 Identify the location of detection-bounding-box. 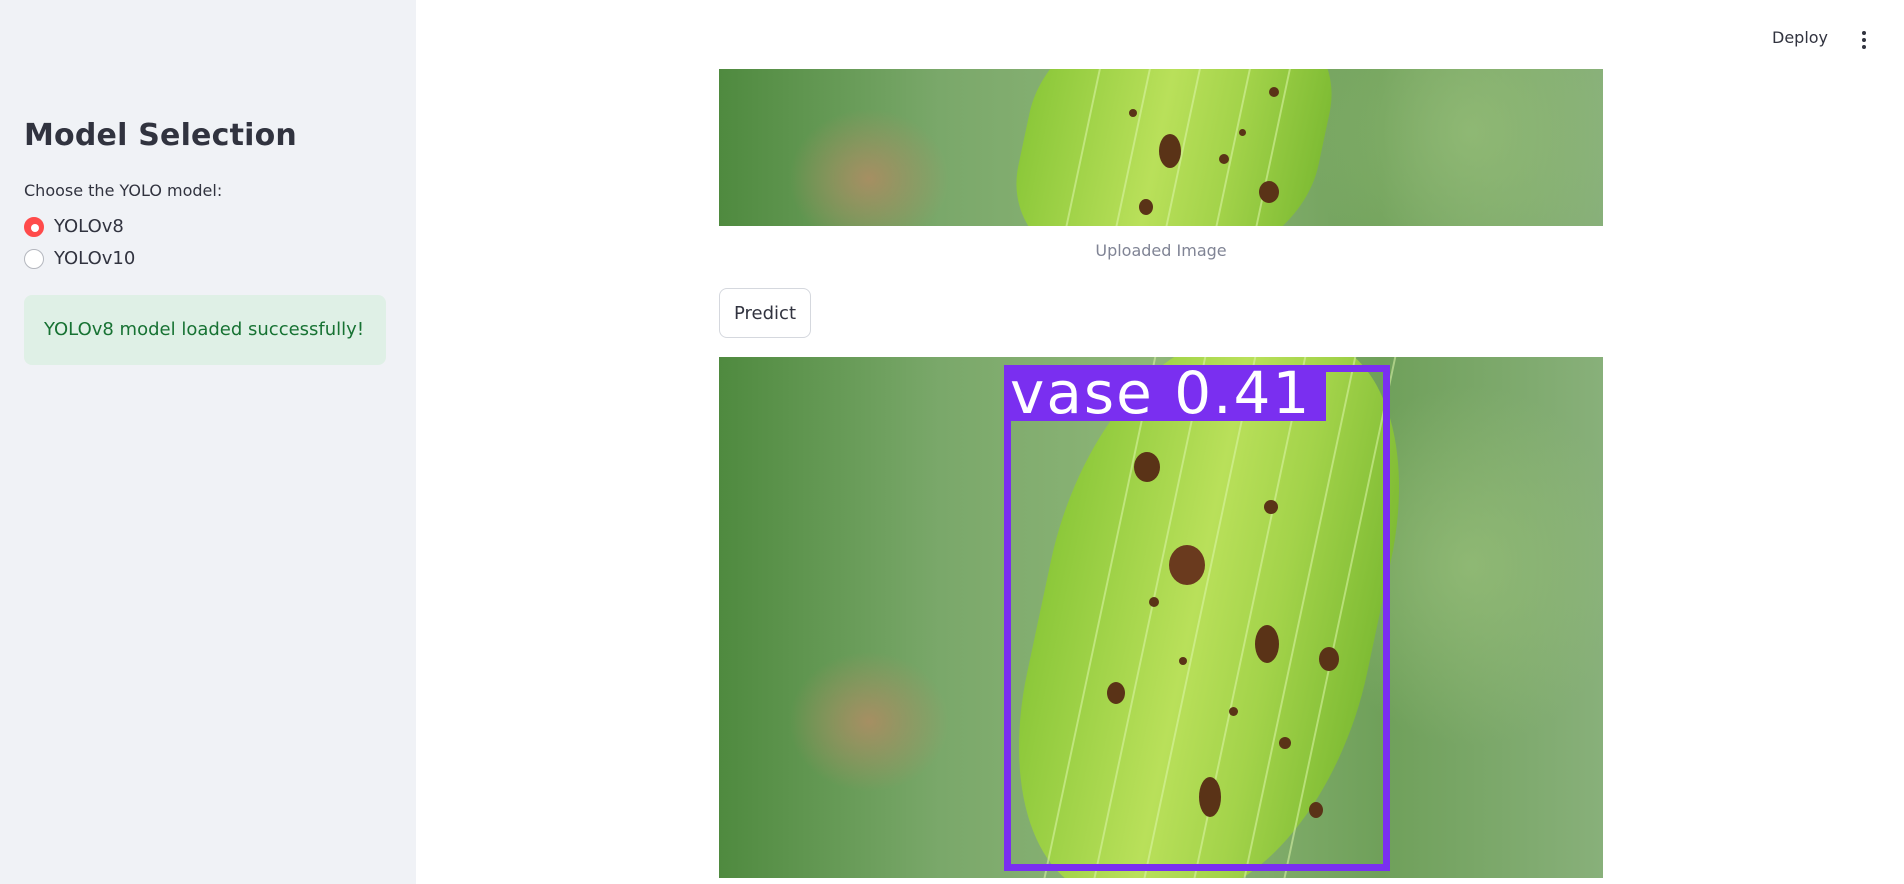
(1197, 618).